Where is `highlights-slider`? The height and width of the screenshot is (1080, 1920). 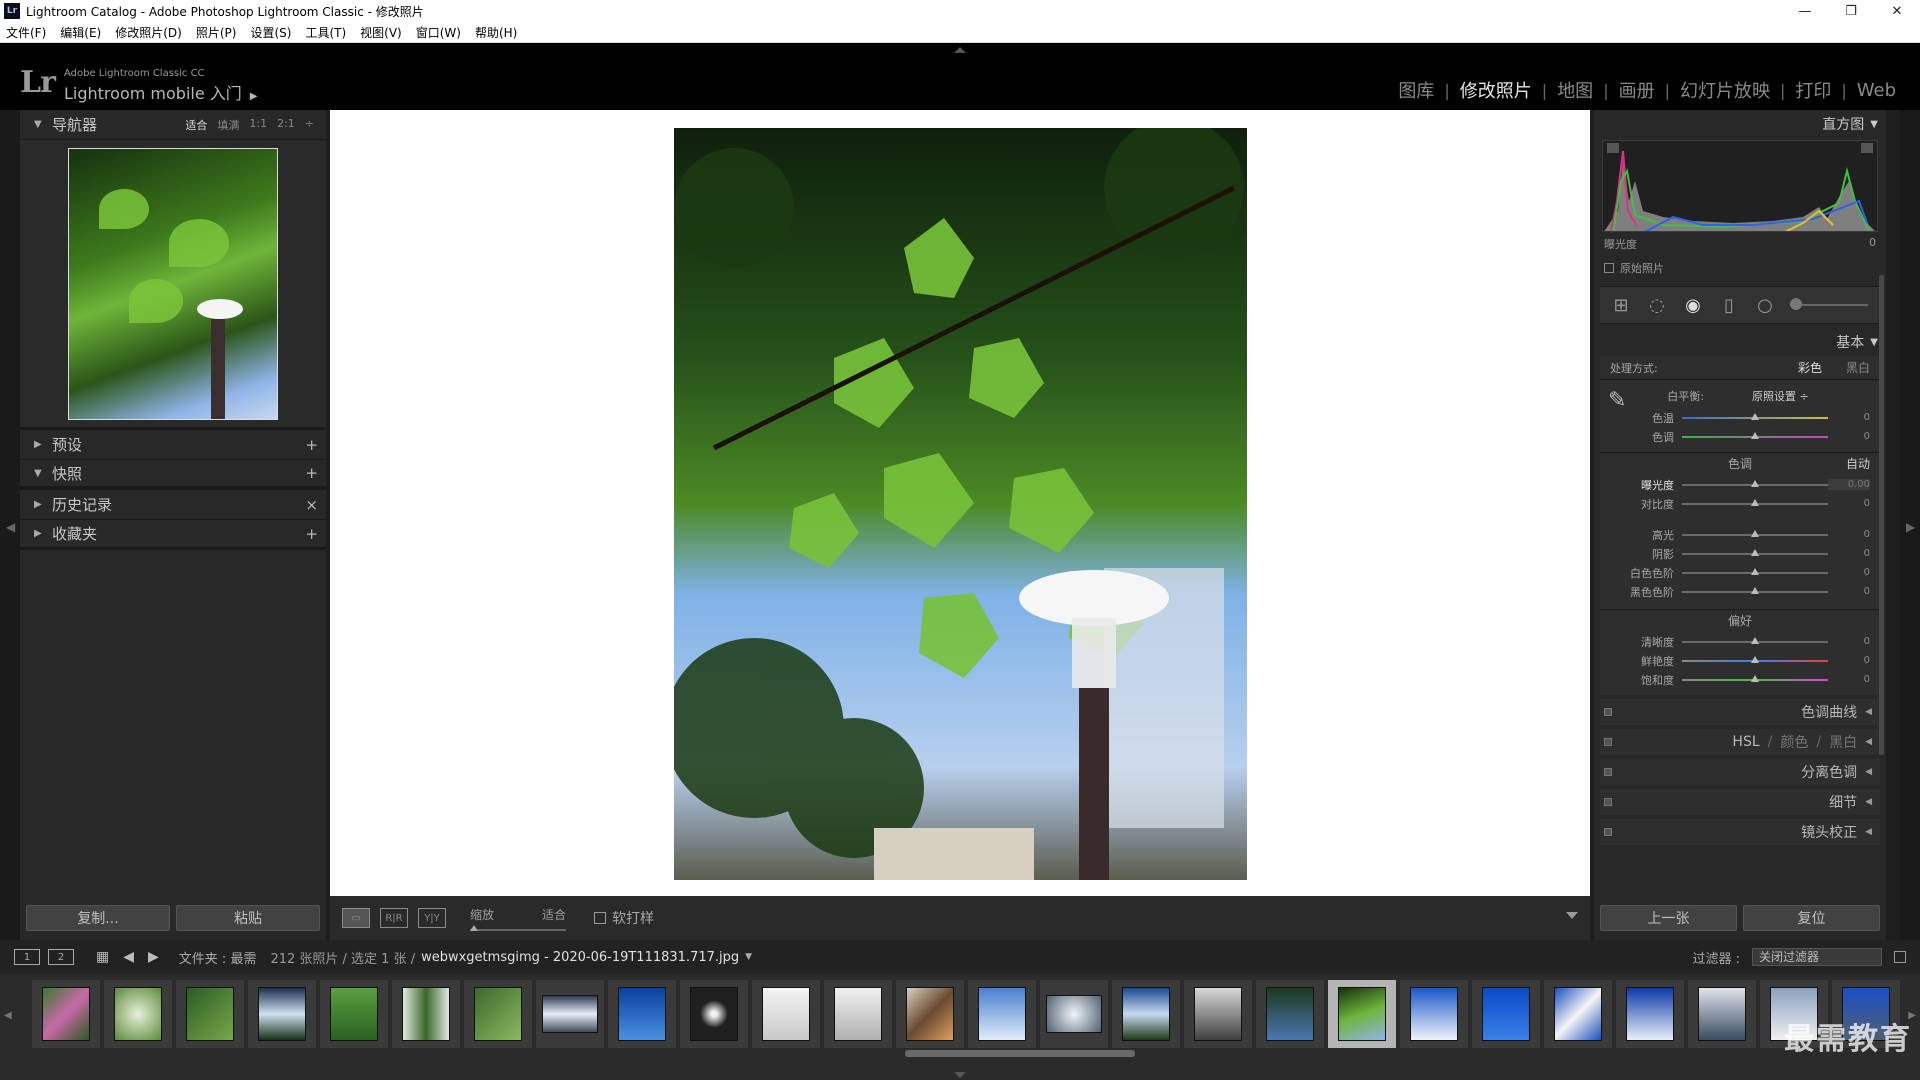
highlights-slider is located at coordinates (1755, 533).